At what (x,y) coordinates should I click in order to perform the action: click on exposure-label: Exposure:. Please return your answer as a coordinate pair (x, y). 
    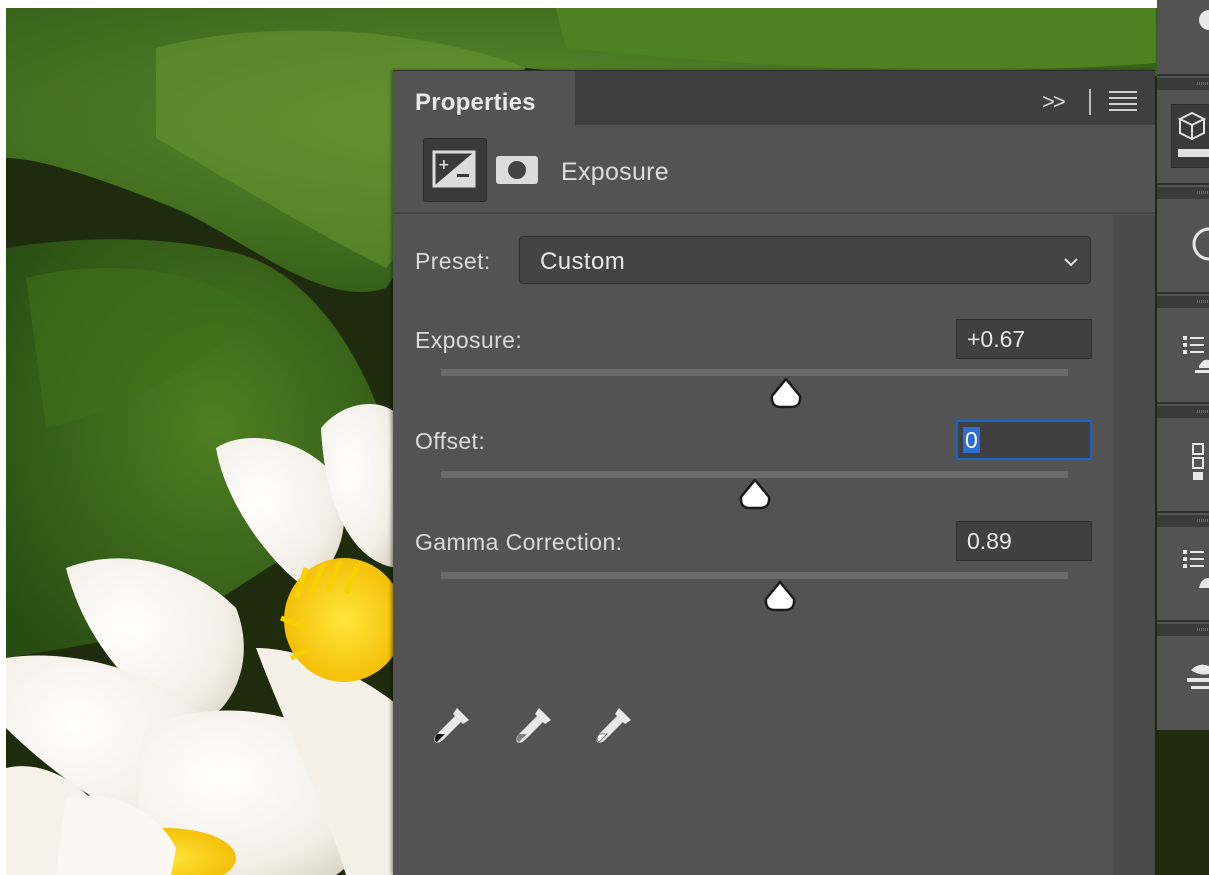
    Looking at the image, I should click on (469, 340).